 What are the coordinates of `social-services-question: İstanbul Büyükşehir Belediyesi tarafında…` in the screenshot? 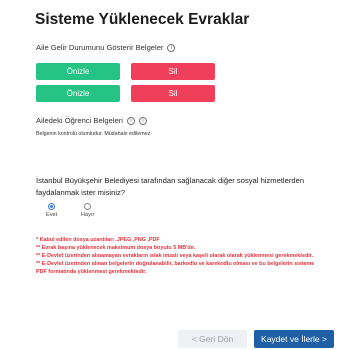 It's located at (170, 186).